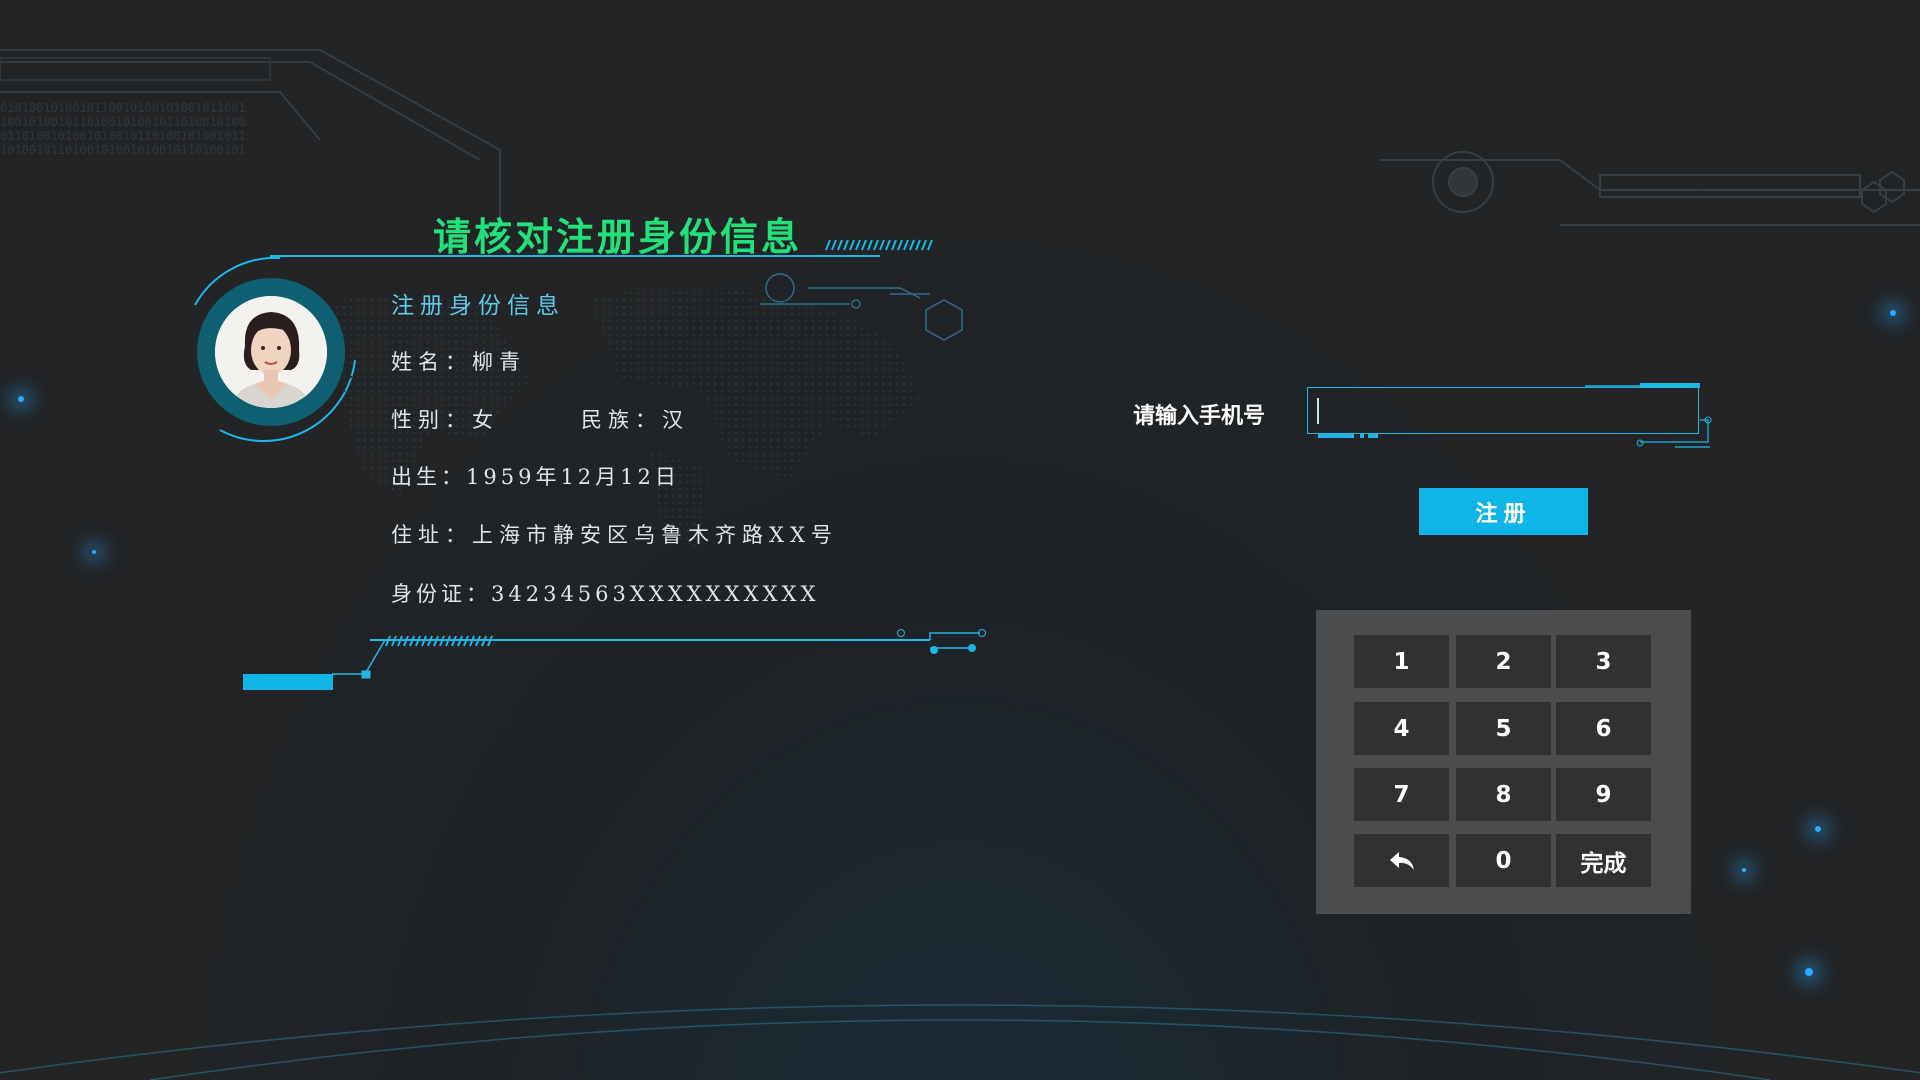 This screenshot has height=1080, width=1920. I want to click on gender-field: 性别：女, so click(445, 420).